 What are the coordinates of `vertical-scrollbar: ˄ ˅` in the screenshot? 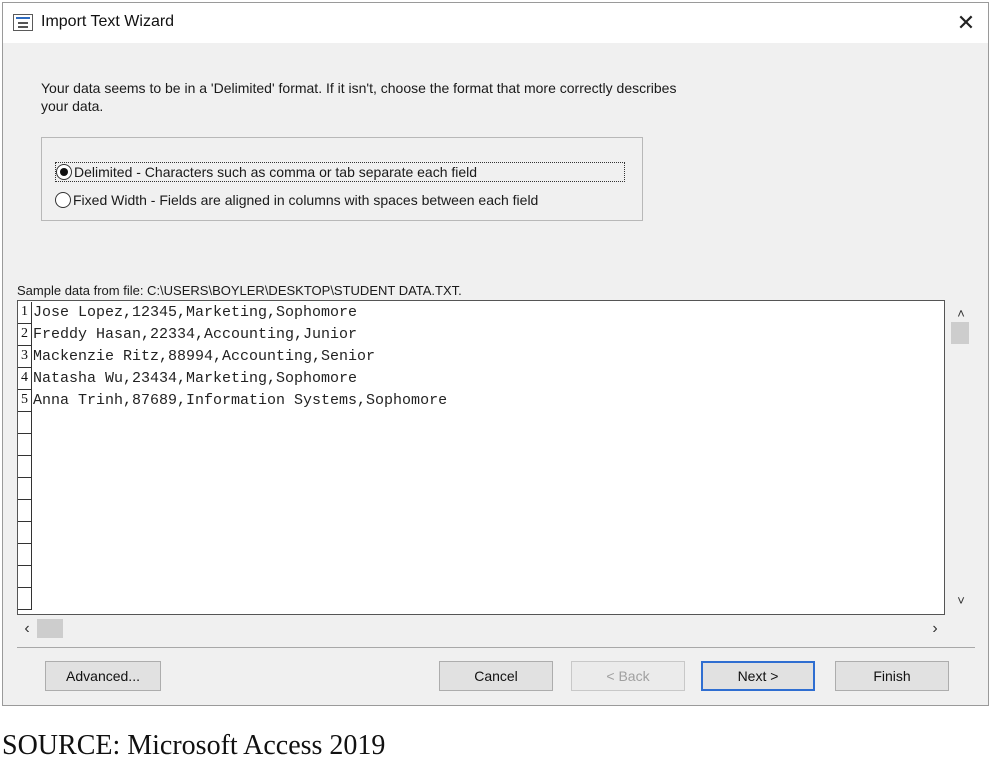 It's located at (961, 457).